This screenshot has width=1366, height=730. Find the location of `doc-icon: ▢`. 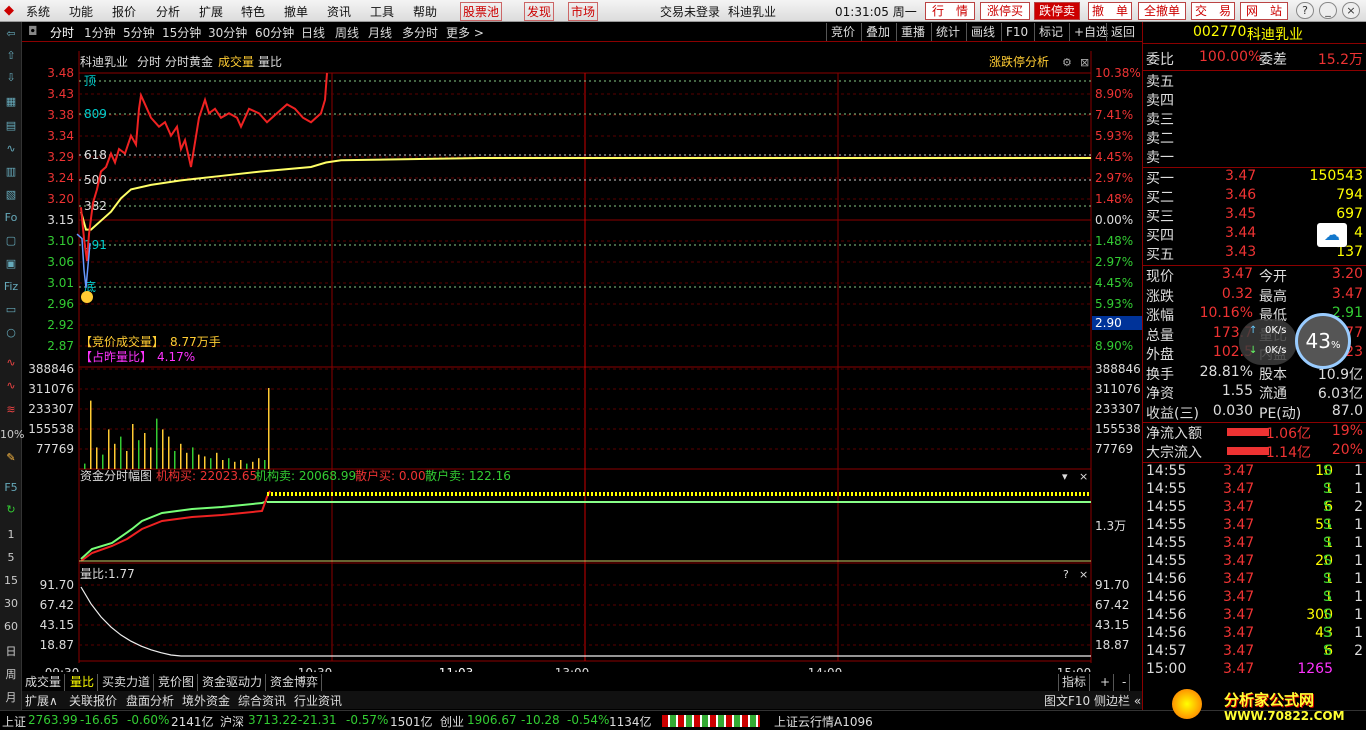

doc-icon: ▢ is located at coordinates (11, 241).